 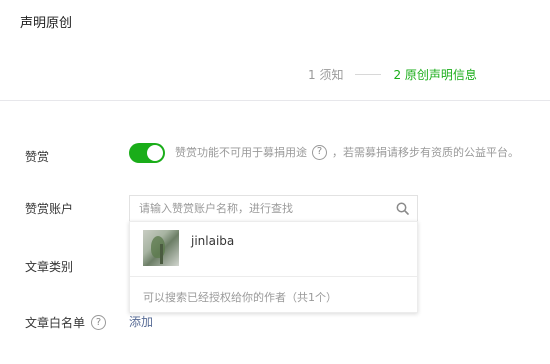 What do you see at coordinates (49, 267) in the screenshot?
I see `article-category-label: 文章类别` at bounding box center [49, 267].